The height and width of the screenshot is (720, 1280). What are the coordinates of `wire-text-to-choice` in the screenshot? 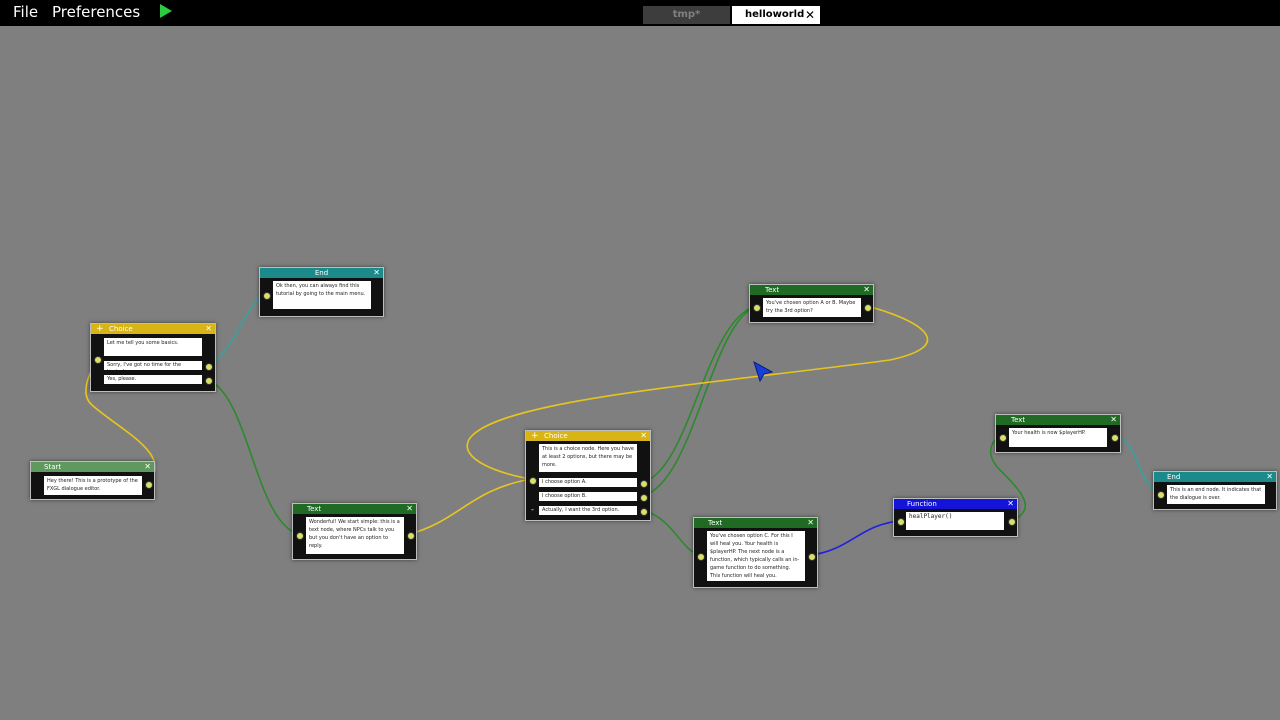 It's located at (470, 506).